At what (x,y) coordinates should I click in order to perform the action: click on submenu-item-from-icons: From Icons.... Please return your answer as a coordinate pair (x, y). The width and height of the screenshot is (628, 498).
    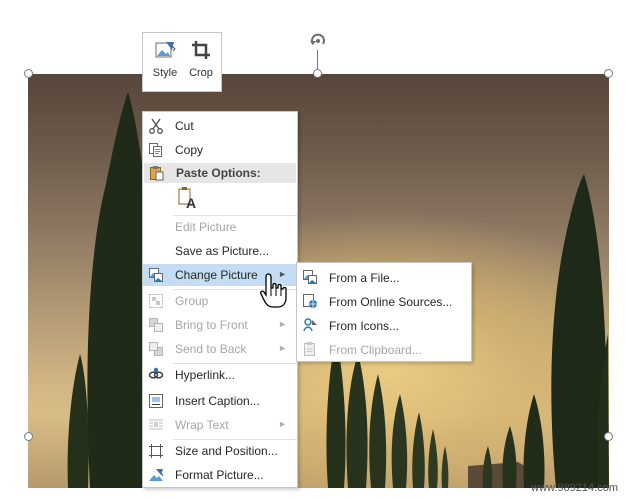
    Looking at the image, I should click on (384, 325).